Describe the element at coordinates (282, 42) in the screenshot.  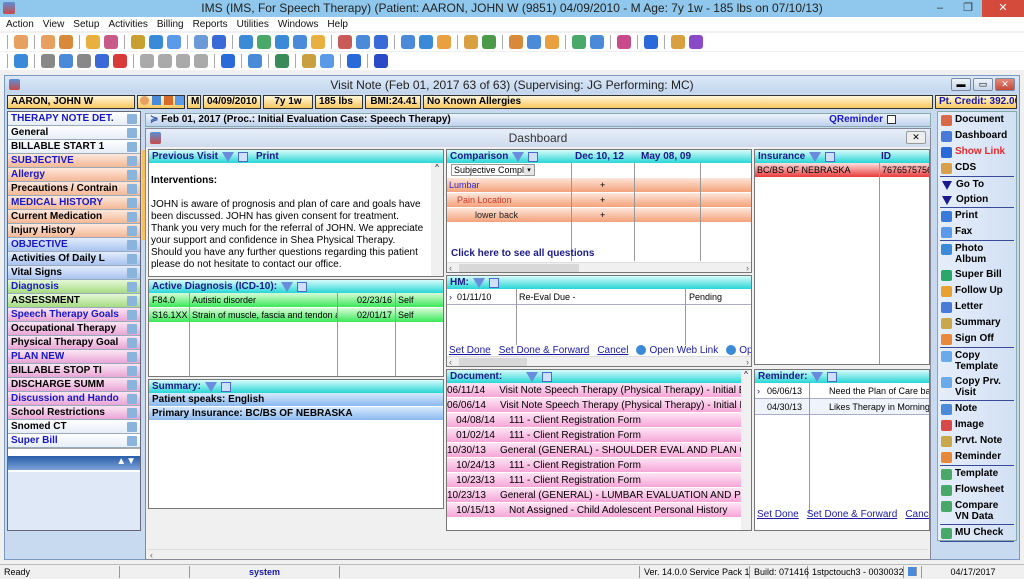
I see `toolbar-button-13-icon` at that location.